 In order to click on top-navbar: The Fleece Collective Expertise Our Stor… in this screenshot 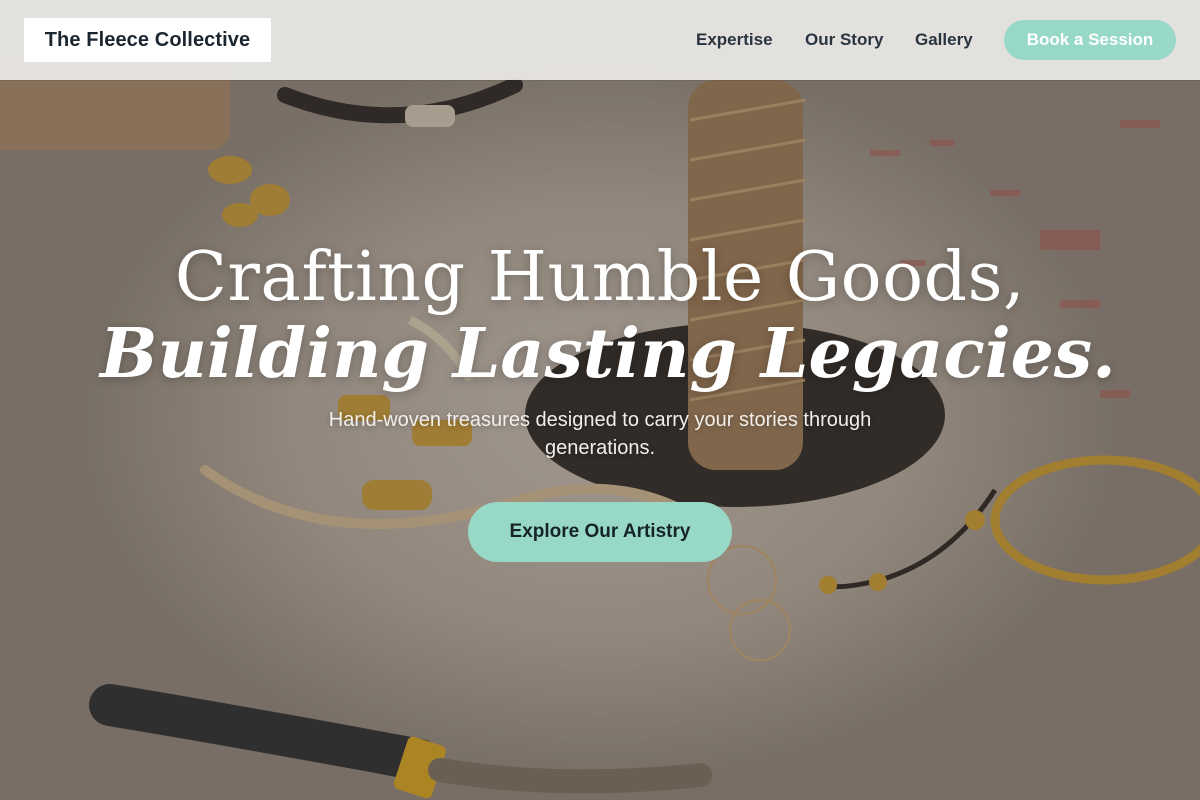, I will do `click(600, 40)`.